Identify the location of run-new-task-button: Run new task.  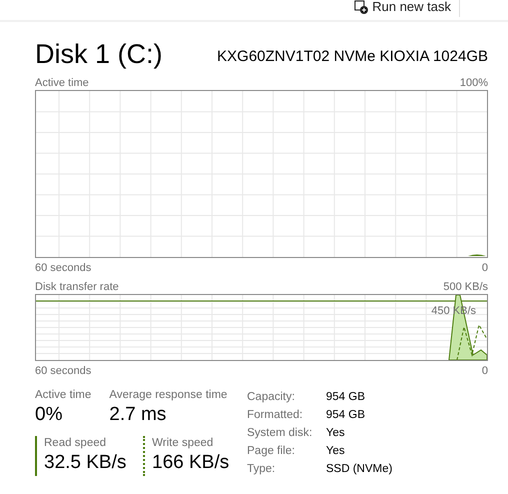
(411, 8).